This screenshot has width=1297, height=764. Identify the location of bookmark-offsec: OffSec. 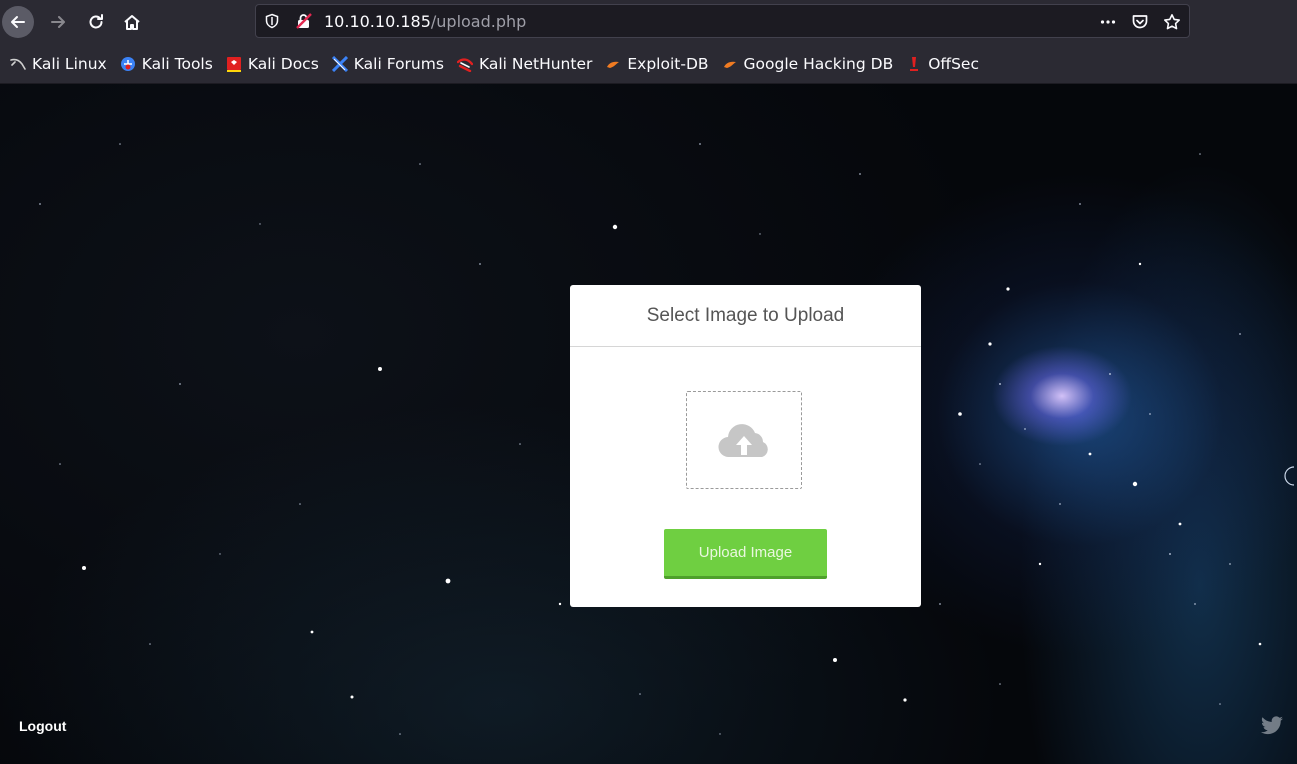
(942, 64).